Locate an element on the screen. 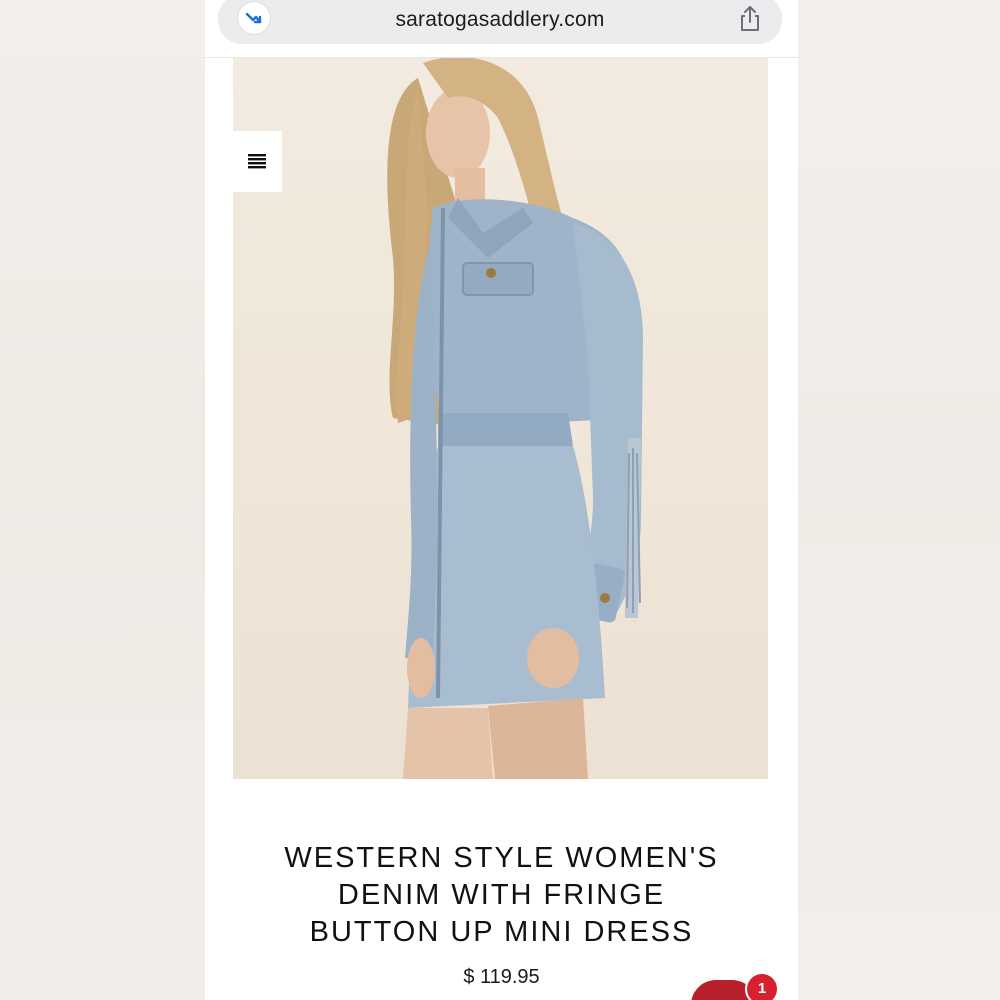 This screenshot has height=1000, width=1000. product-title-line-1: WESTERN STYLE WOMEN'S is located at coordinates (501, 858).